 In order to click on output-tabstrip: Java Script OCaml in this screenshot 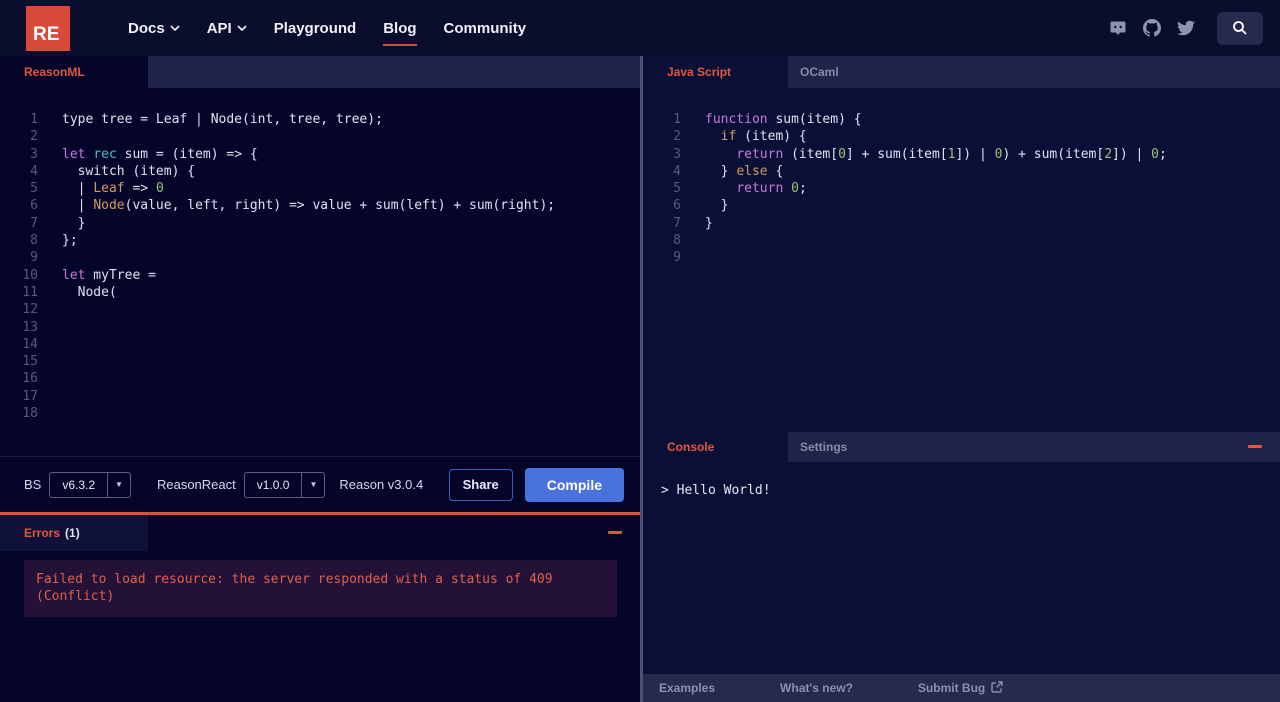, I will do `click(961, 72)`.